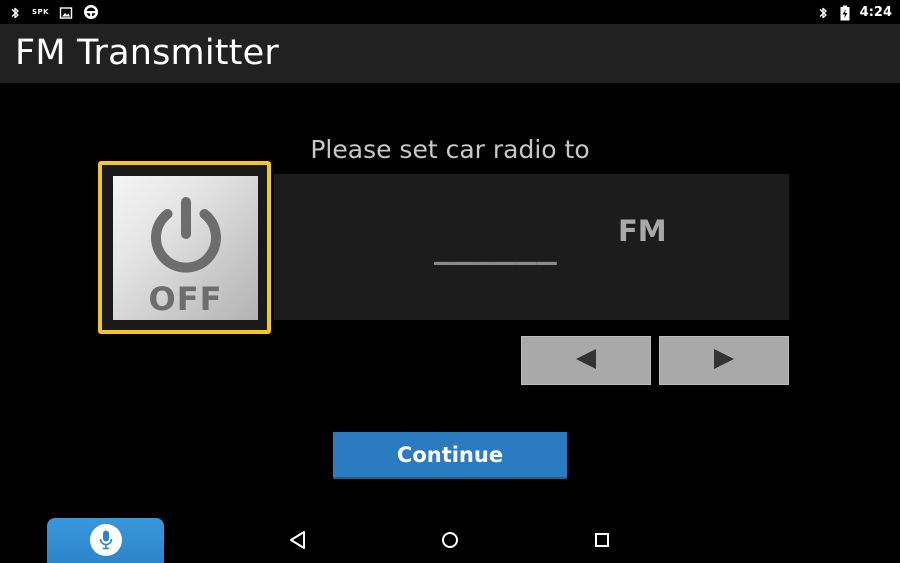 This screenshot has width=900, height=563. I want to click on status-time: 4:24, so click(875, 12).